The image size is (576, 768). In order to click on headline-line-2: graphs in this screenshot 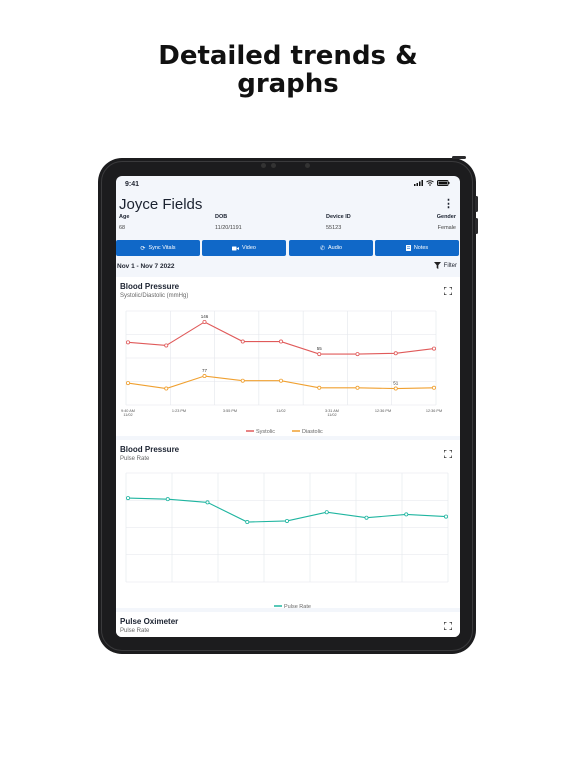, I will do `click(288, 84)`.